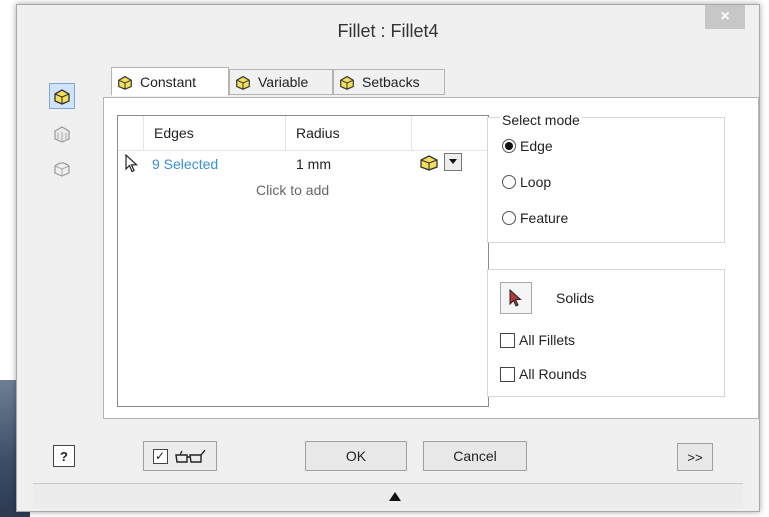 The width and height of the screenshot is (769, 517). I want to click on fillet-constant-icon, so click(125, 82).